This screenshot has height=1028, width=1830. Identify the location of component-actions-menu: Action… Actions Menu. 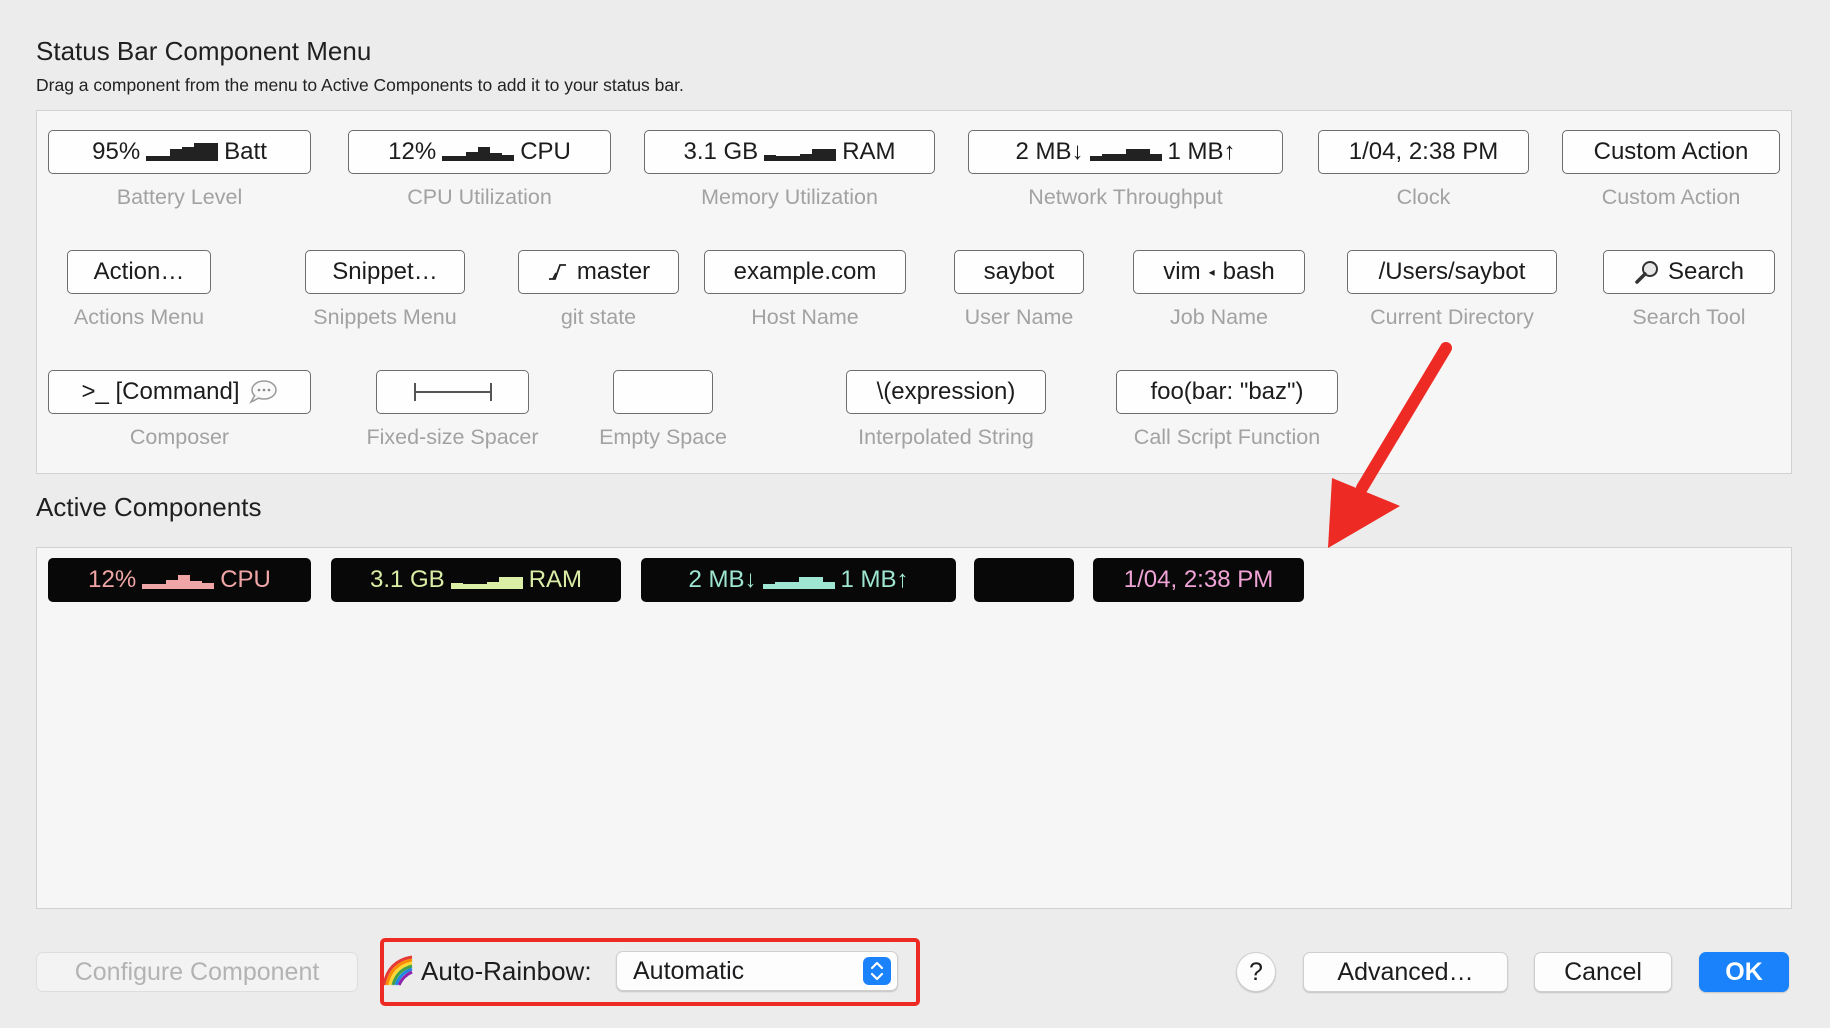
(139, 290).